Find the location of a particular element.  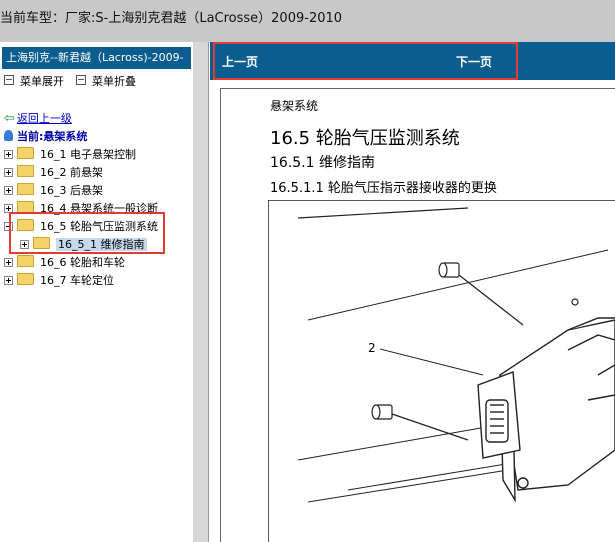

figure-callout: 2 is located at coordinates (372, 348).